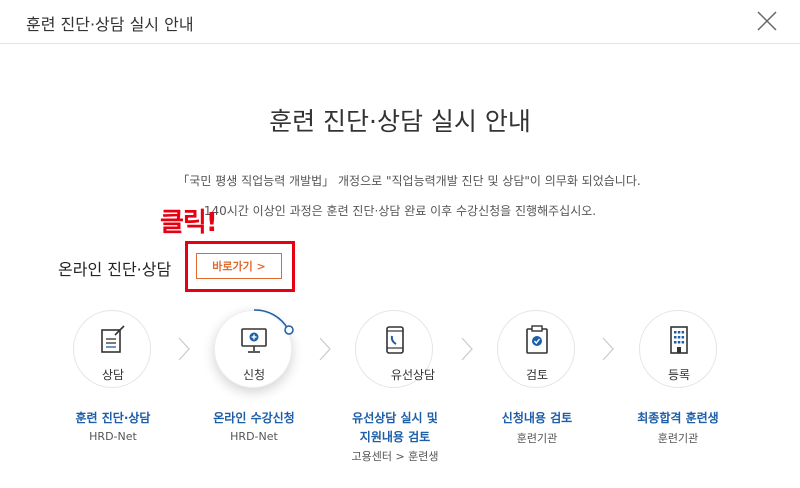 This screenshot has height=488, width=800. Describe the element at coordinates (113, 339) in the screenshot. I see `document-edit-icon` at that location.